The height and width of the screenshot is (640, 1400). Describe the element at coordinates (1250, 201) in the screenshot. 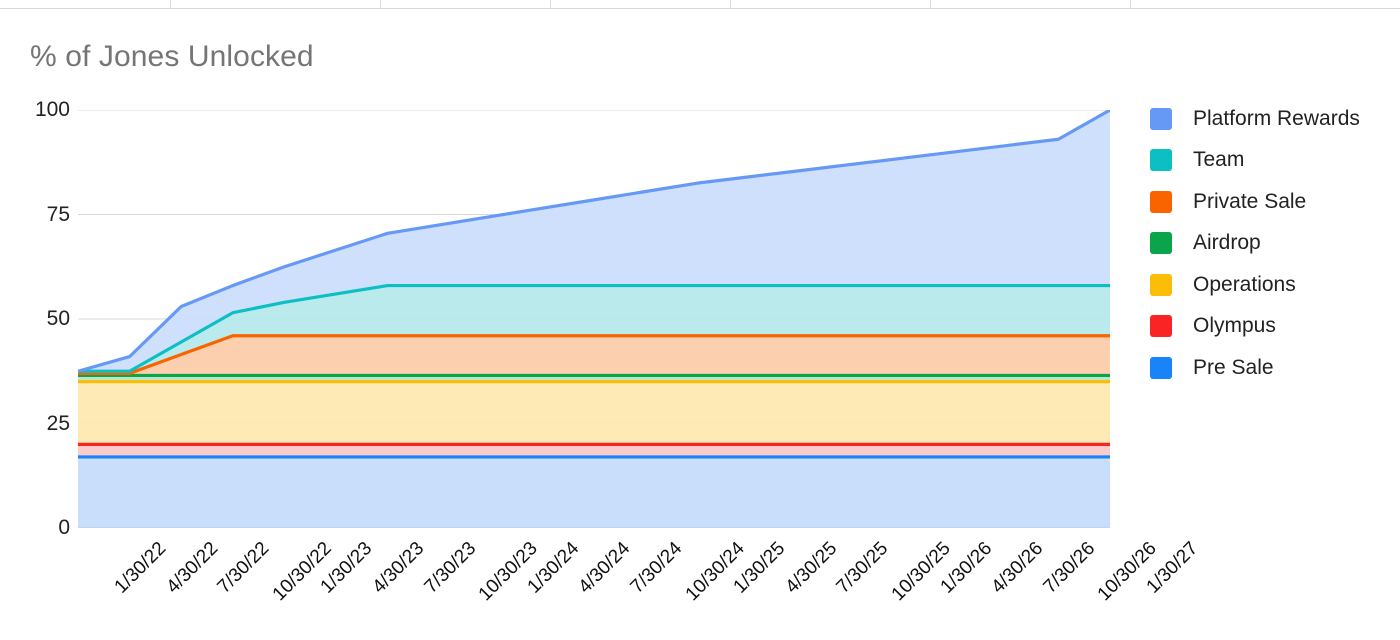

I see `legend-item-label: Private Sale` at that location.